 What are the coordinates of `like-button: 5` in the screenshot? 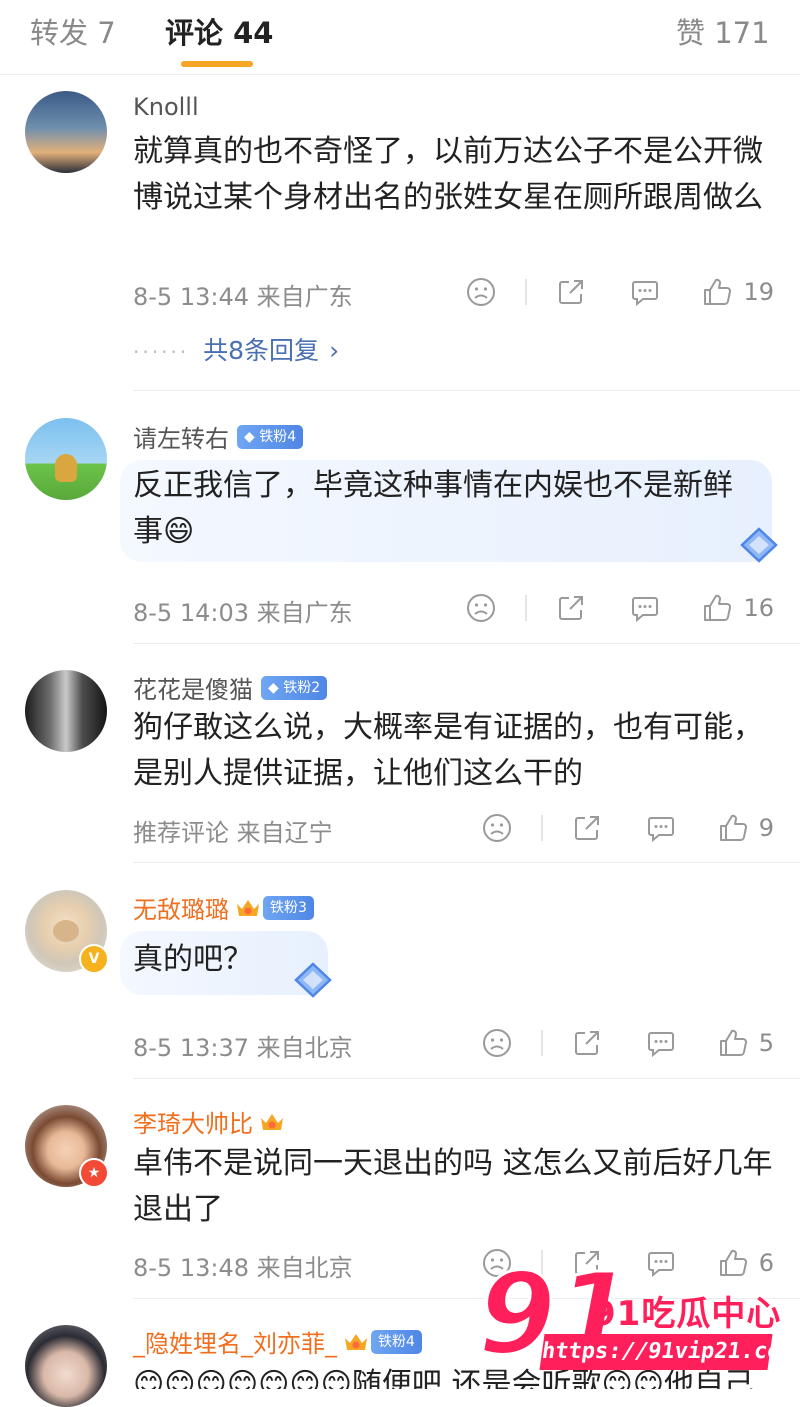 It's located at (745, 1043).